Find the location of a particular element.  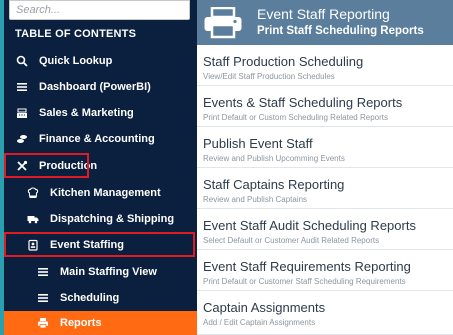

page-subtitle: Print Staff Scheduling Reports is located at coordinates (340, 31).